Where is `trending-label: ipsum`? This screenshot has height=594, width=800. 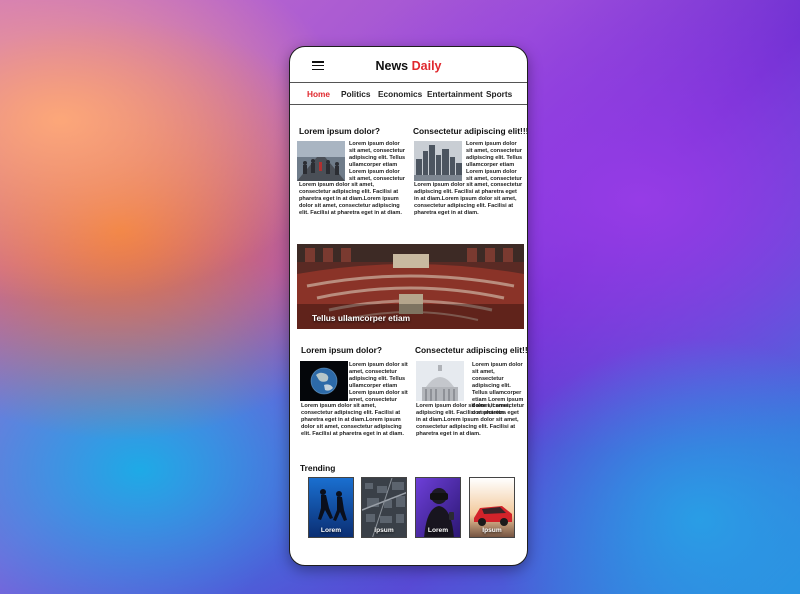 trending-label: ipsum is located at coordinates (384, 530).